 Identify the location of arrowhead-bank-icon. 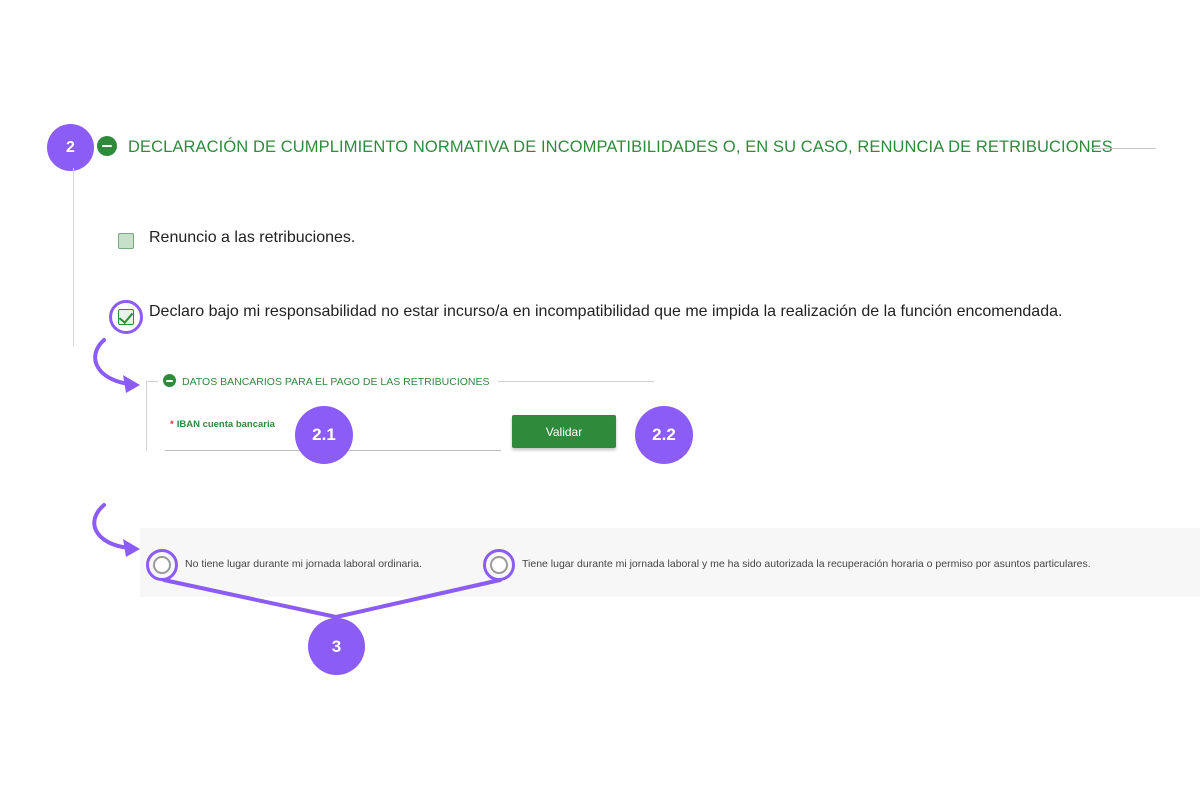
(131, 384).